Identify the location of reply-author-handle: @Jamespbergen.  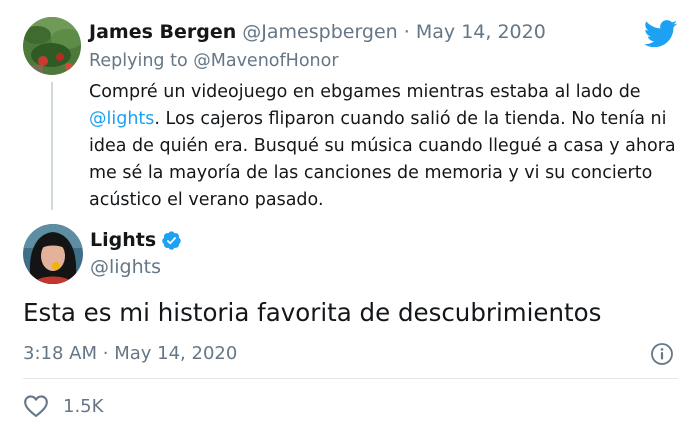
(319, 32).